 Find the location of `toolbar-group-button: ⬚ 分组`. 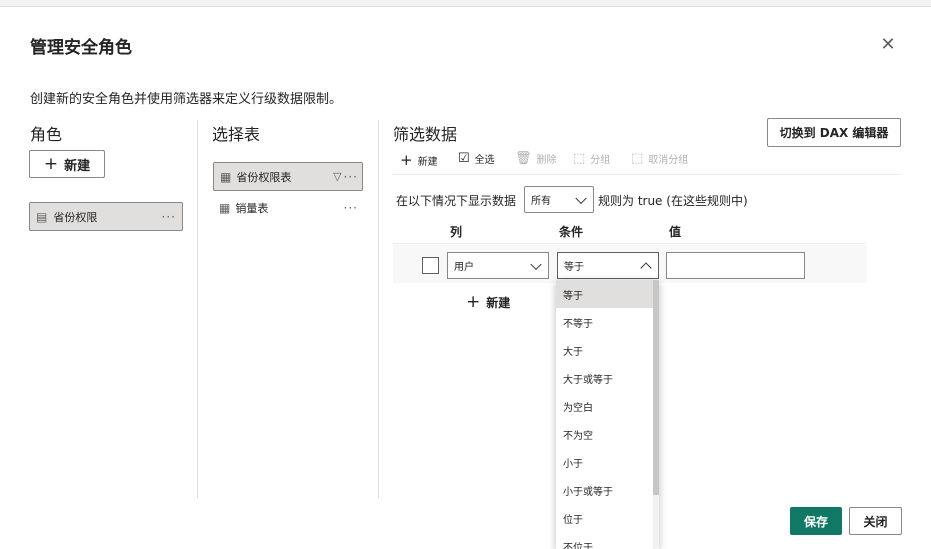

toolbar-group-button: ⬚ 分组 is located at coordinates (591, 158).